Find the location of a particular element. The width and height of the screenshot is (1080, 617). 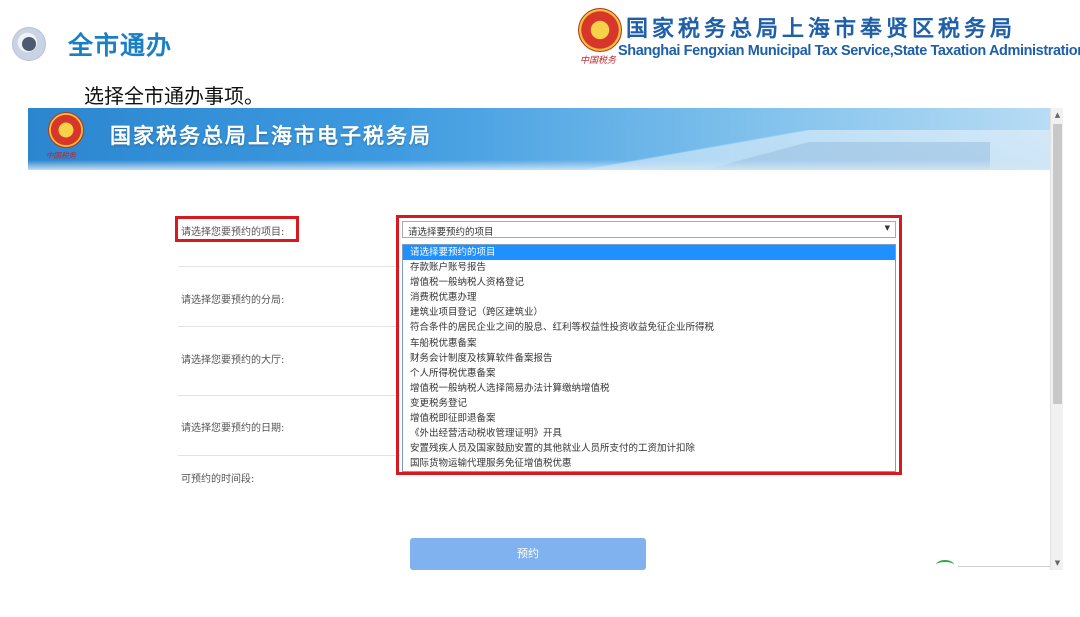

project-select-value: 请选择要预约的项目 is located at coordinates (451, 232).